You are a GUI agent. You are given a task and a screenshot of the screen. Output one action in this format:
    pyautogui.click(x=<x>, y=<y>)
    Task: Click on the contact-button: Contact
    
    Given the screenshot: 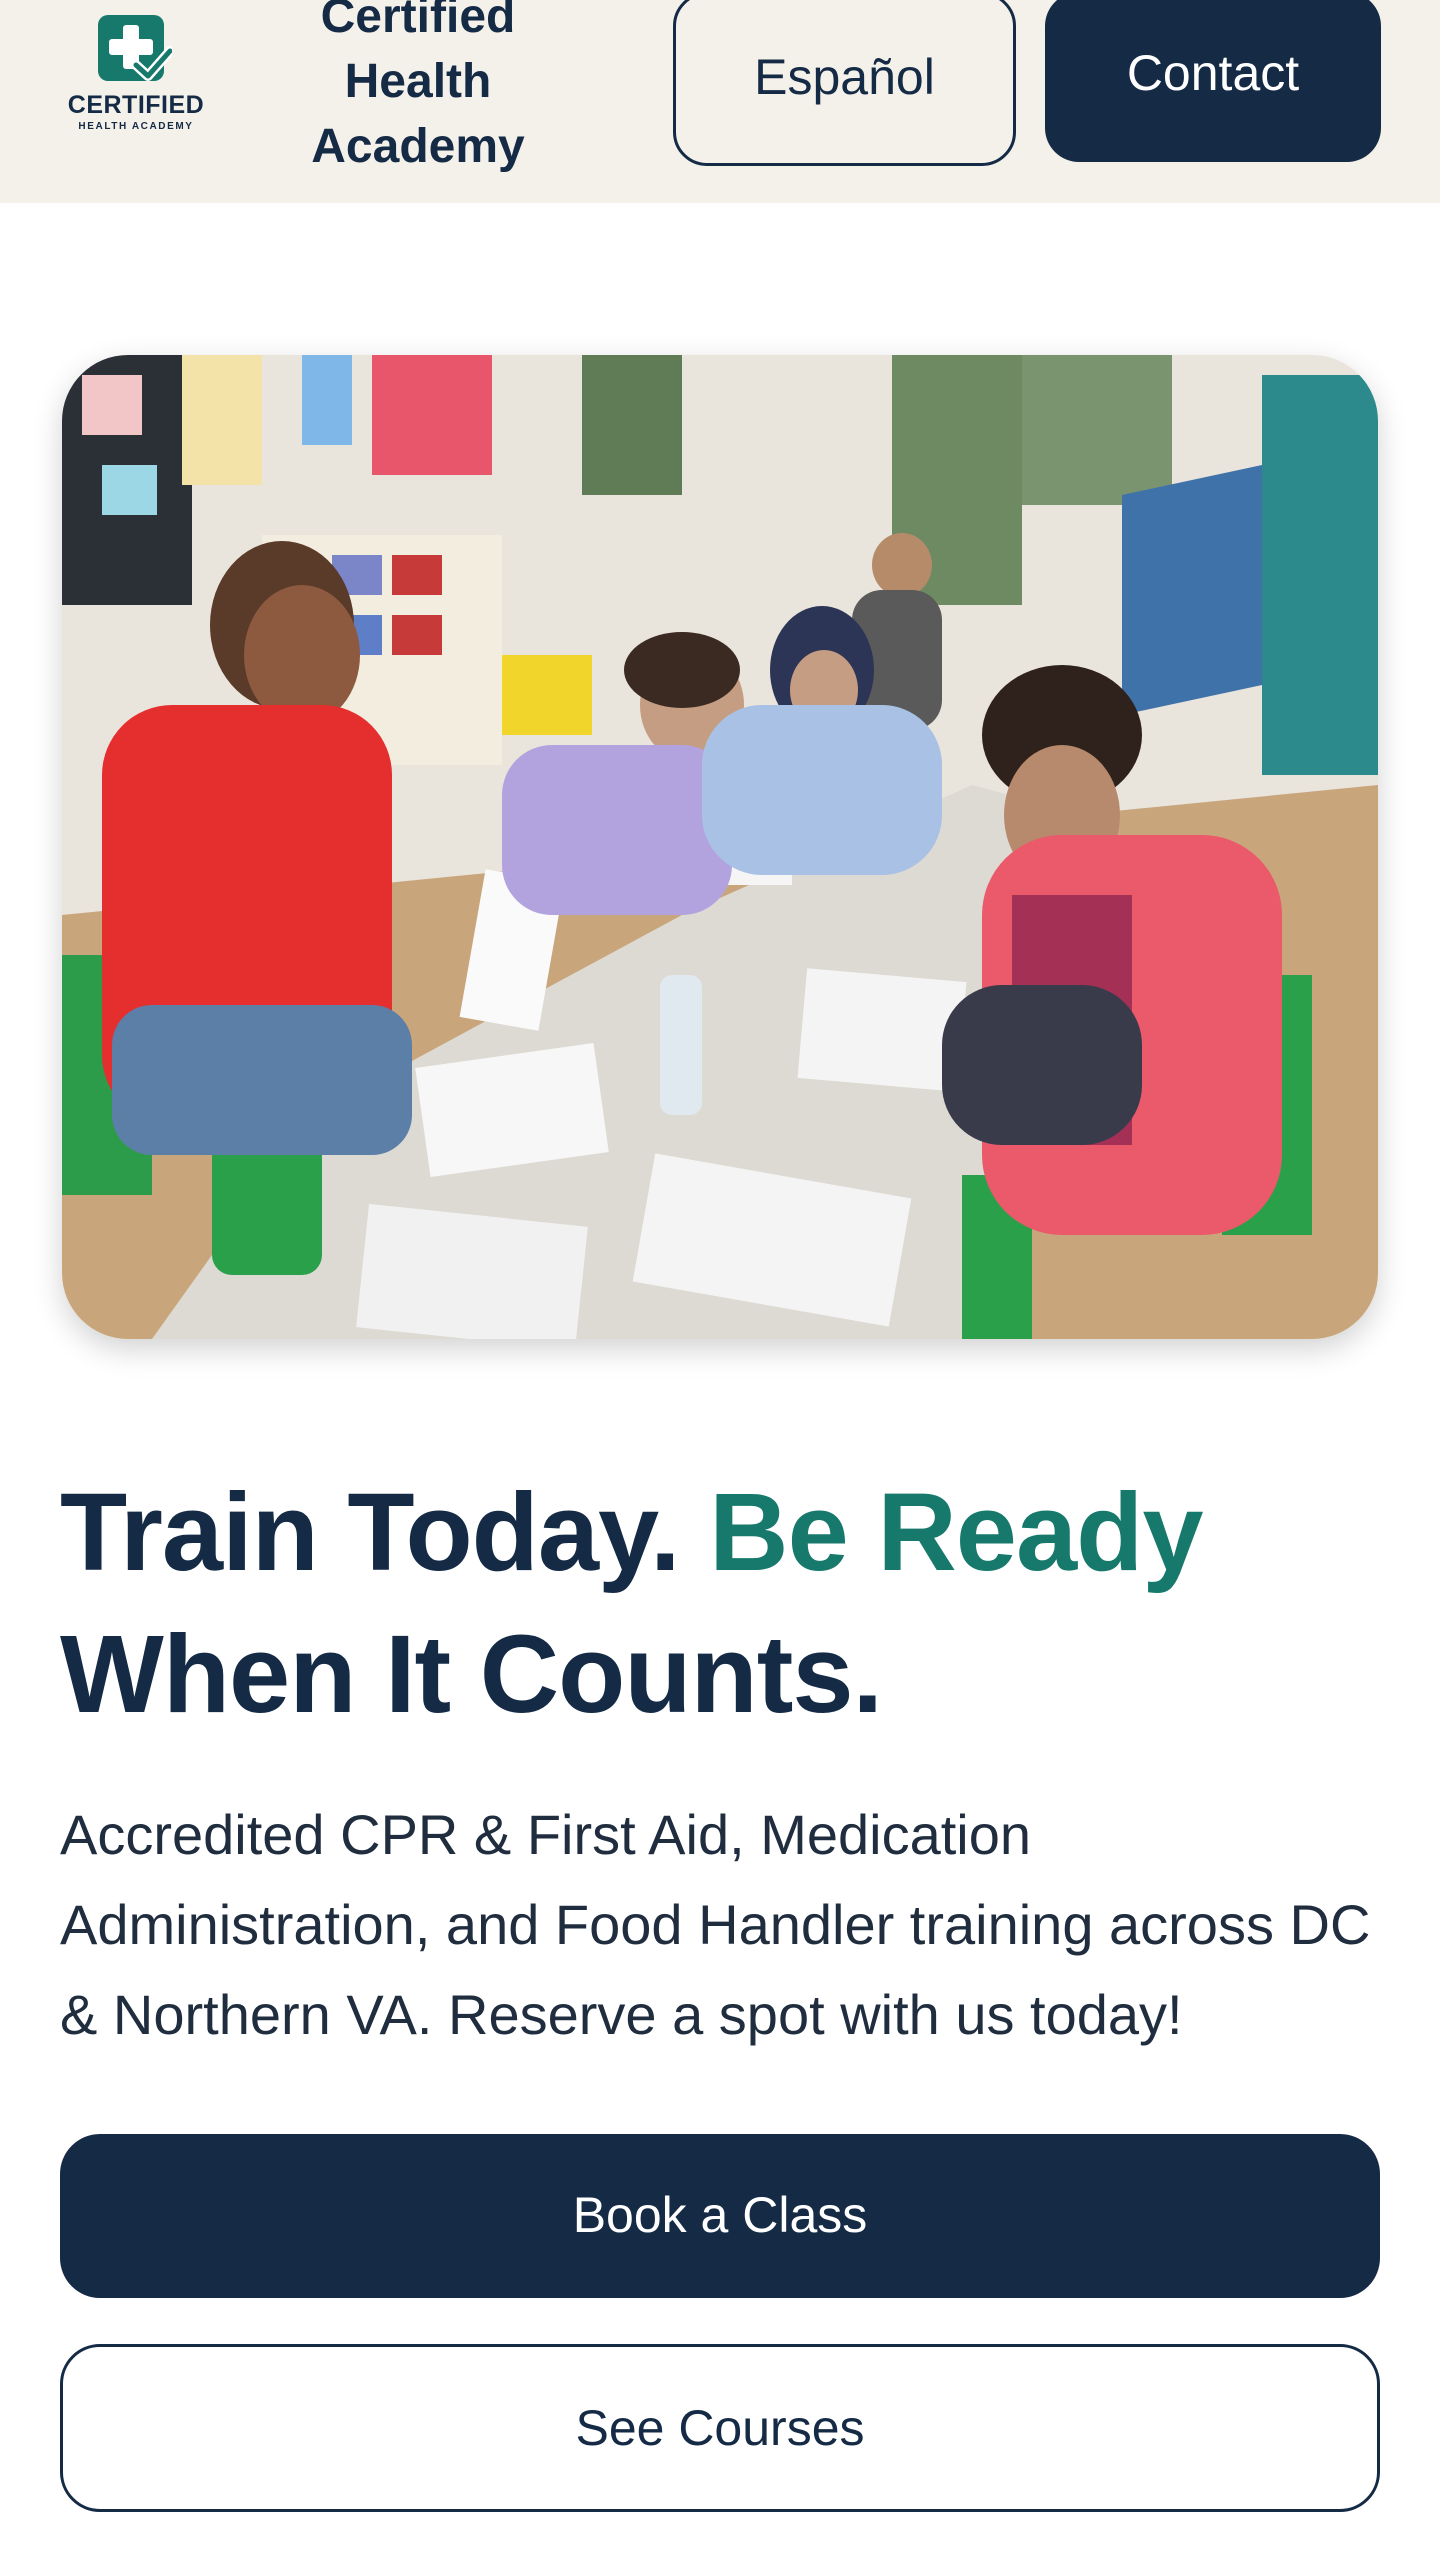 What is the action you would take?
    pyautogui.click(x=1213, y=81)
    